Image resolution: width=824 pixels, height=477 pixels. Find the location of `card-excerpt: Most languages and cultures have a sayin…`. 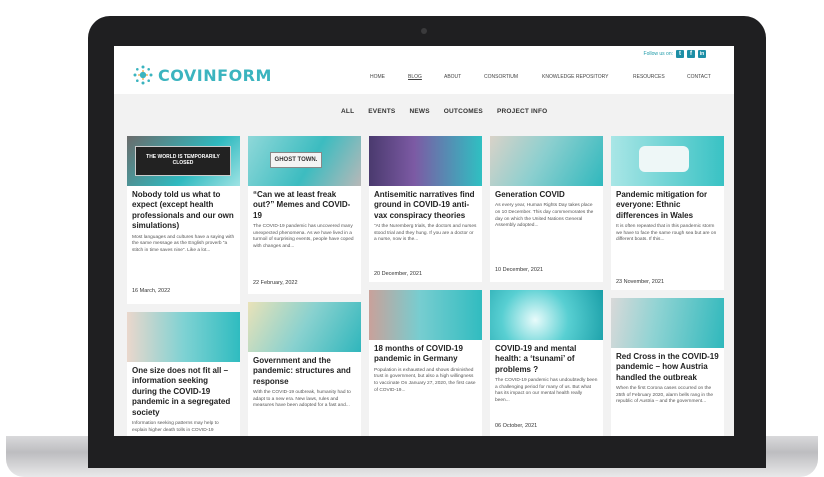

card-excerpt: Most languages and cultures have a sayin… is located at coordinates (183, 243).